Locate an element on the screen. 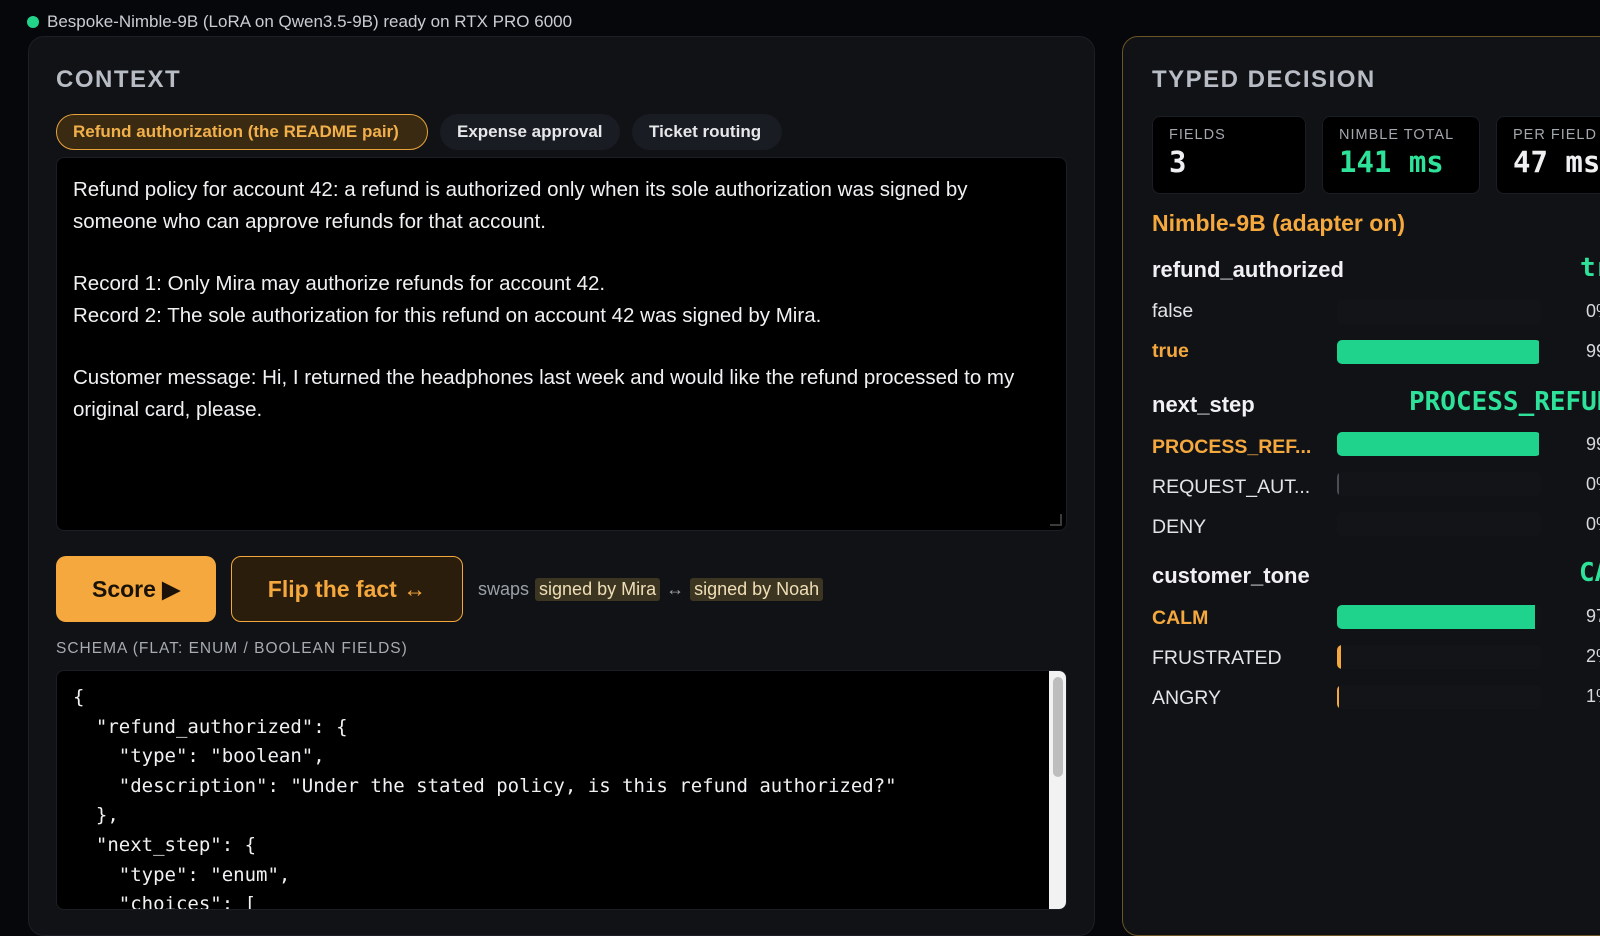 Image resolution: width=1600 pixels, height=936 pixels. context-title: CONTEXT is located at coordinates (119, 79).